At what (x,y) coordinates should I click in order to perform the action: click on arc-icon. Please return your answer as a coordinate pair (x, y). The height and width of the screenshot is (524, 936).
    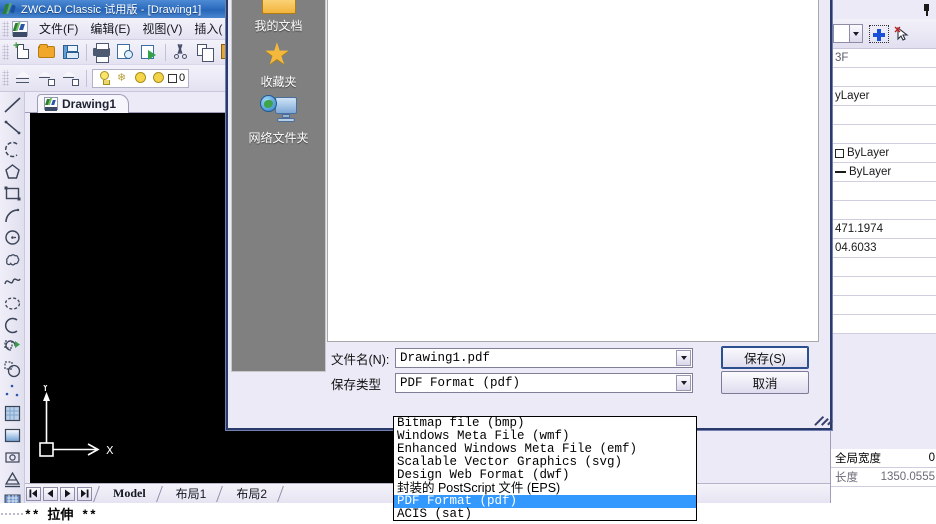
    Looking at the image, I should click on (12, 215).